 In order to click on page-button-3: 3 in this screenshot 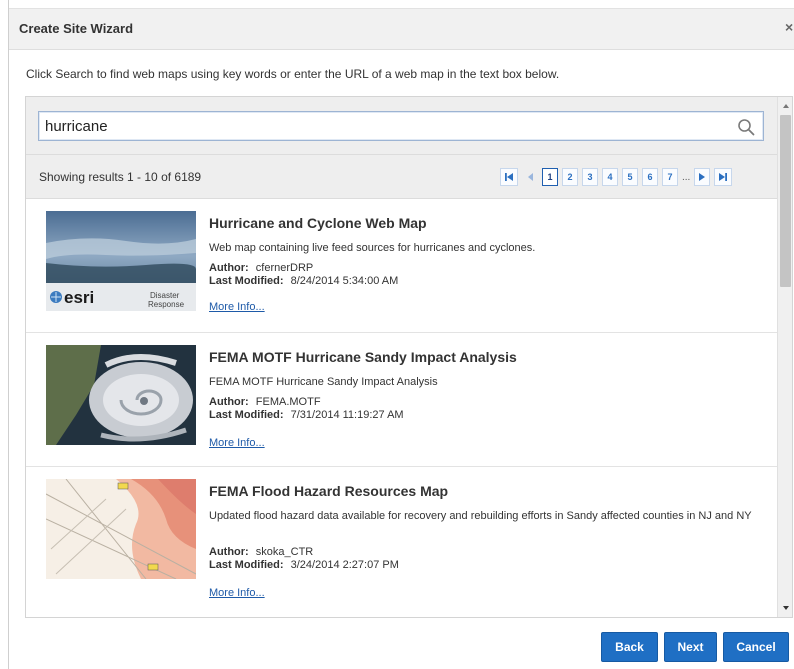, I will do `click(590, 177)`.